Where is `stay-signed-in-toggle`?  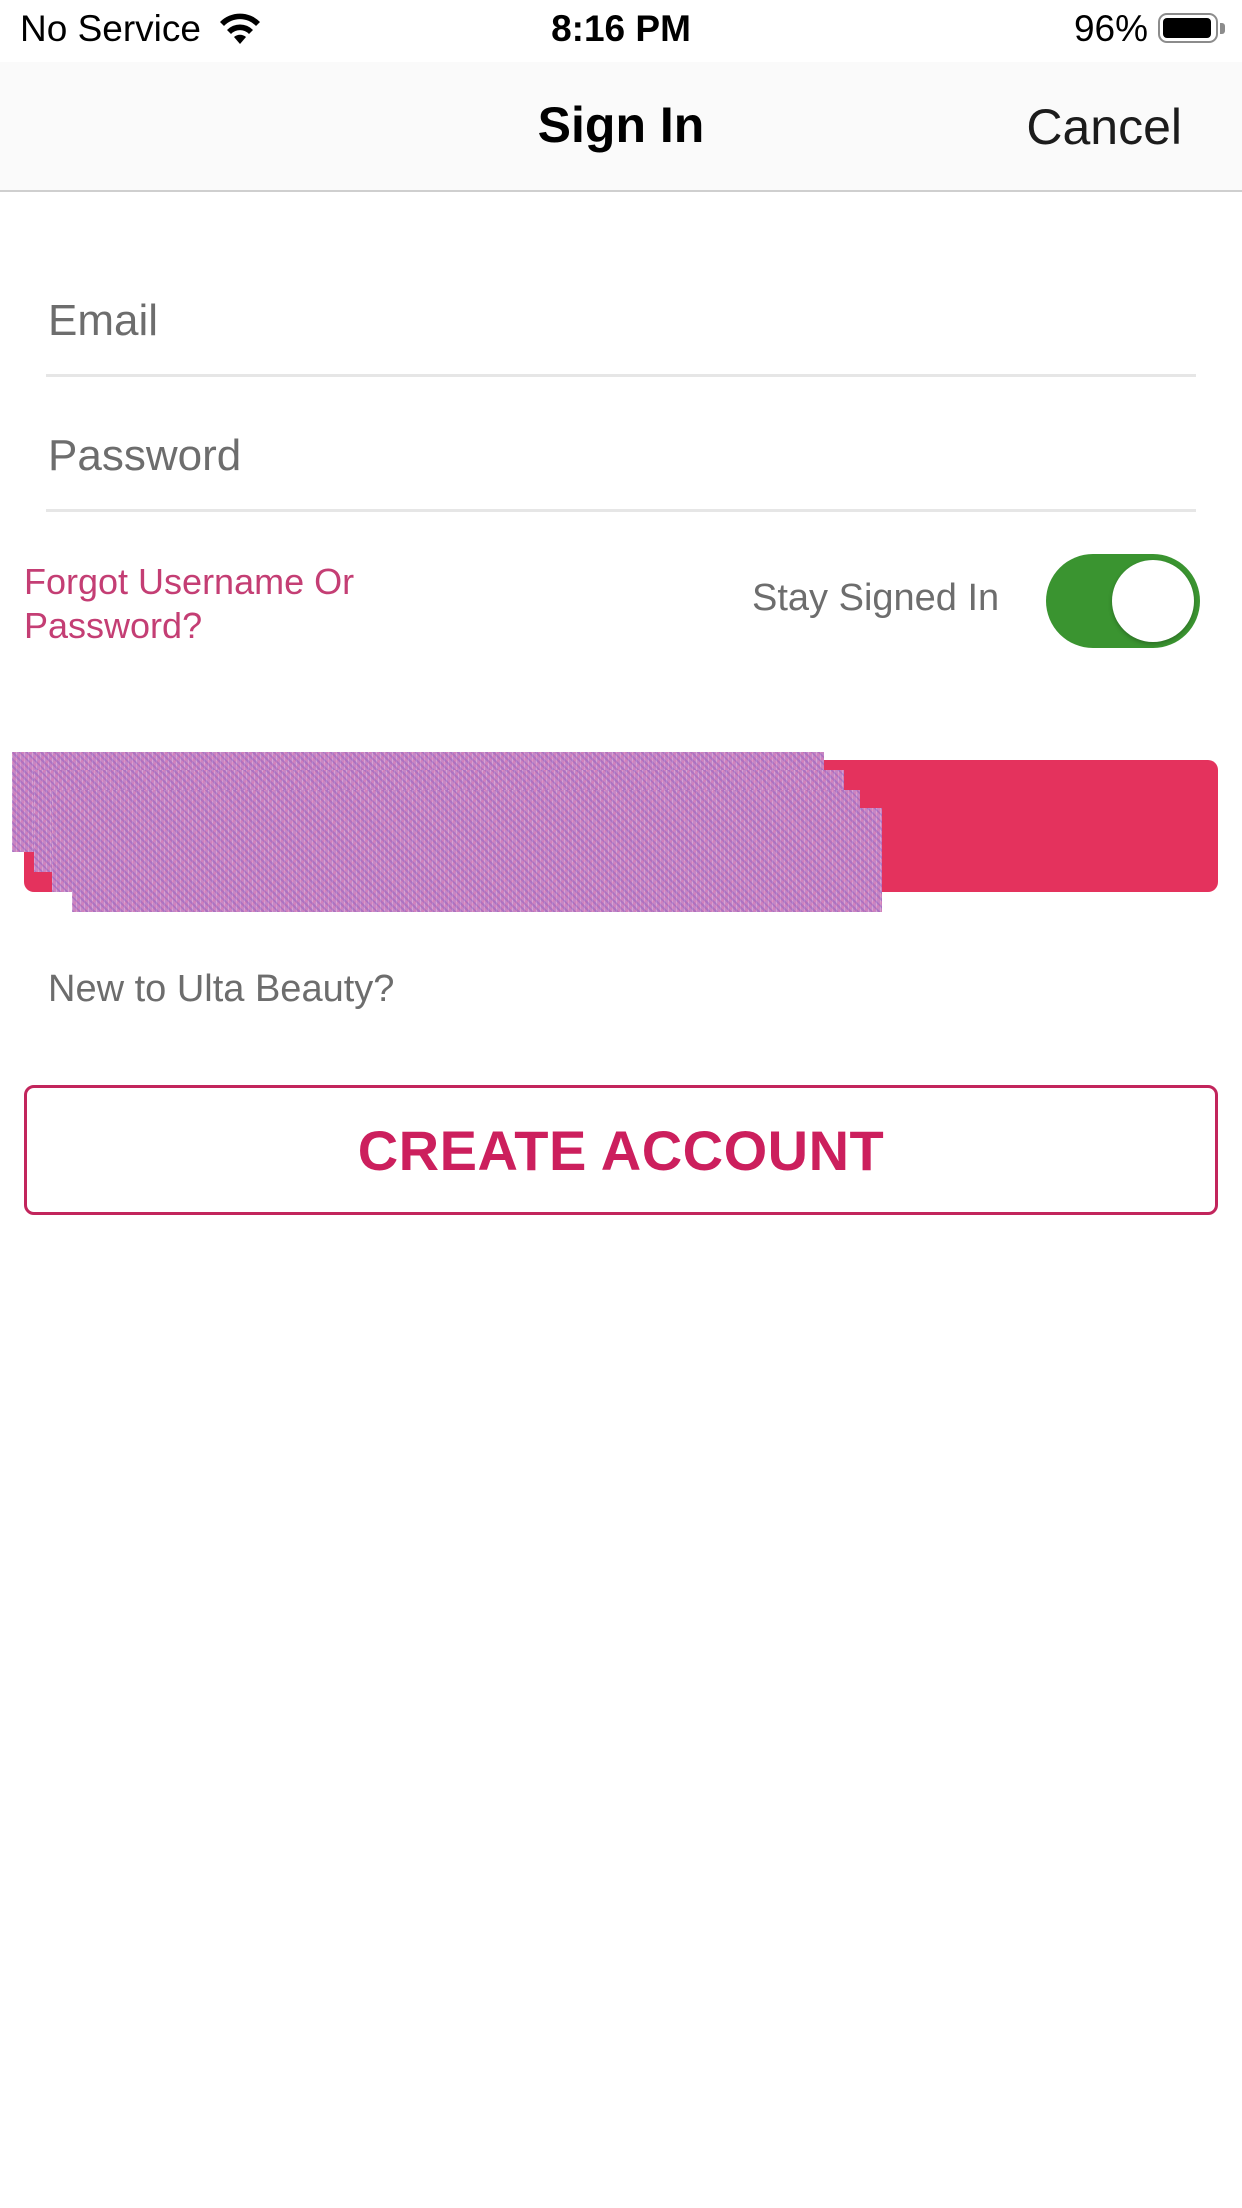
stay-signed-in-toggle is located at coordinates (1123, 601).